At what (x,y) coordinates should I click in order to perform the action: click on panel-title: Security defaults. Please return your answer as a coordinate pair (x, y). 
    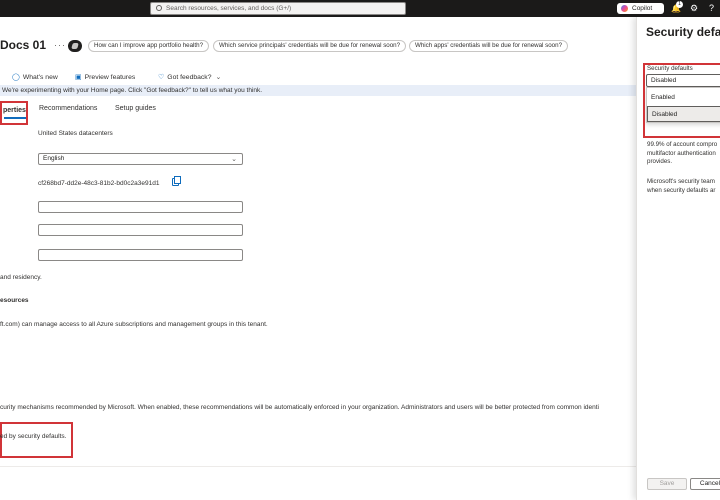
    Looking at the image, I should click on (683, 32).